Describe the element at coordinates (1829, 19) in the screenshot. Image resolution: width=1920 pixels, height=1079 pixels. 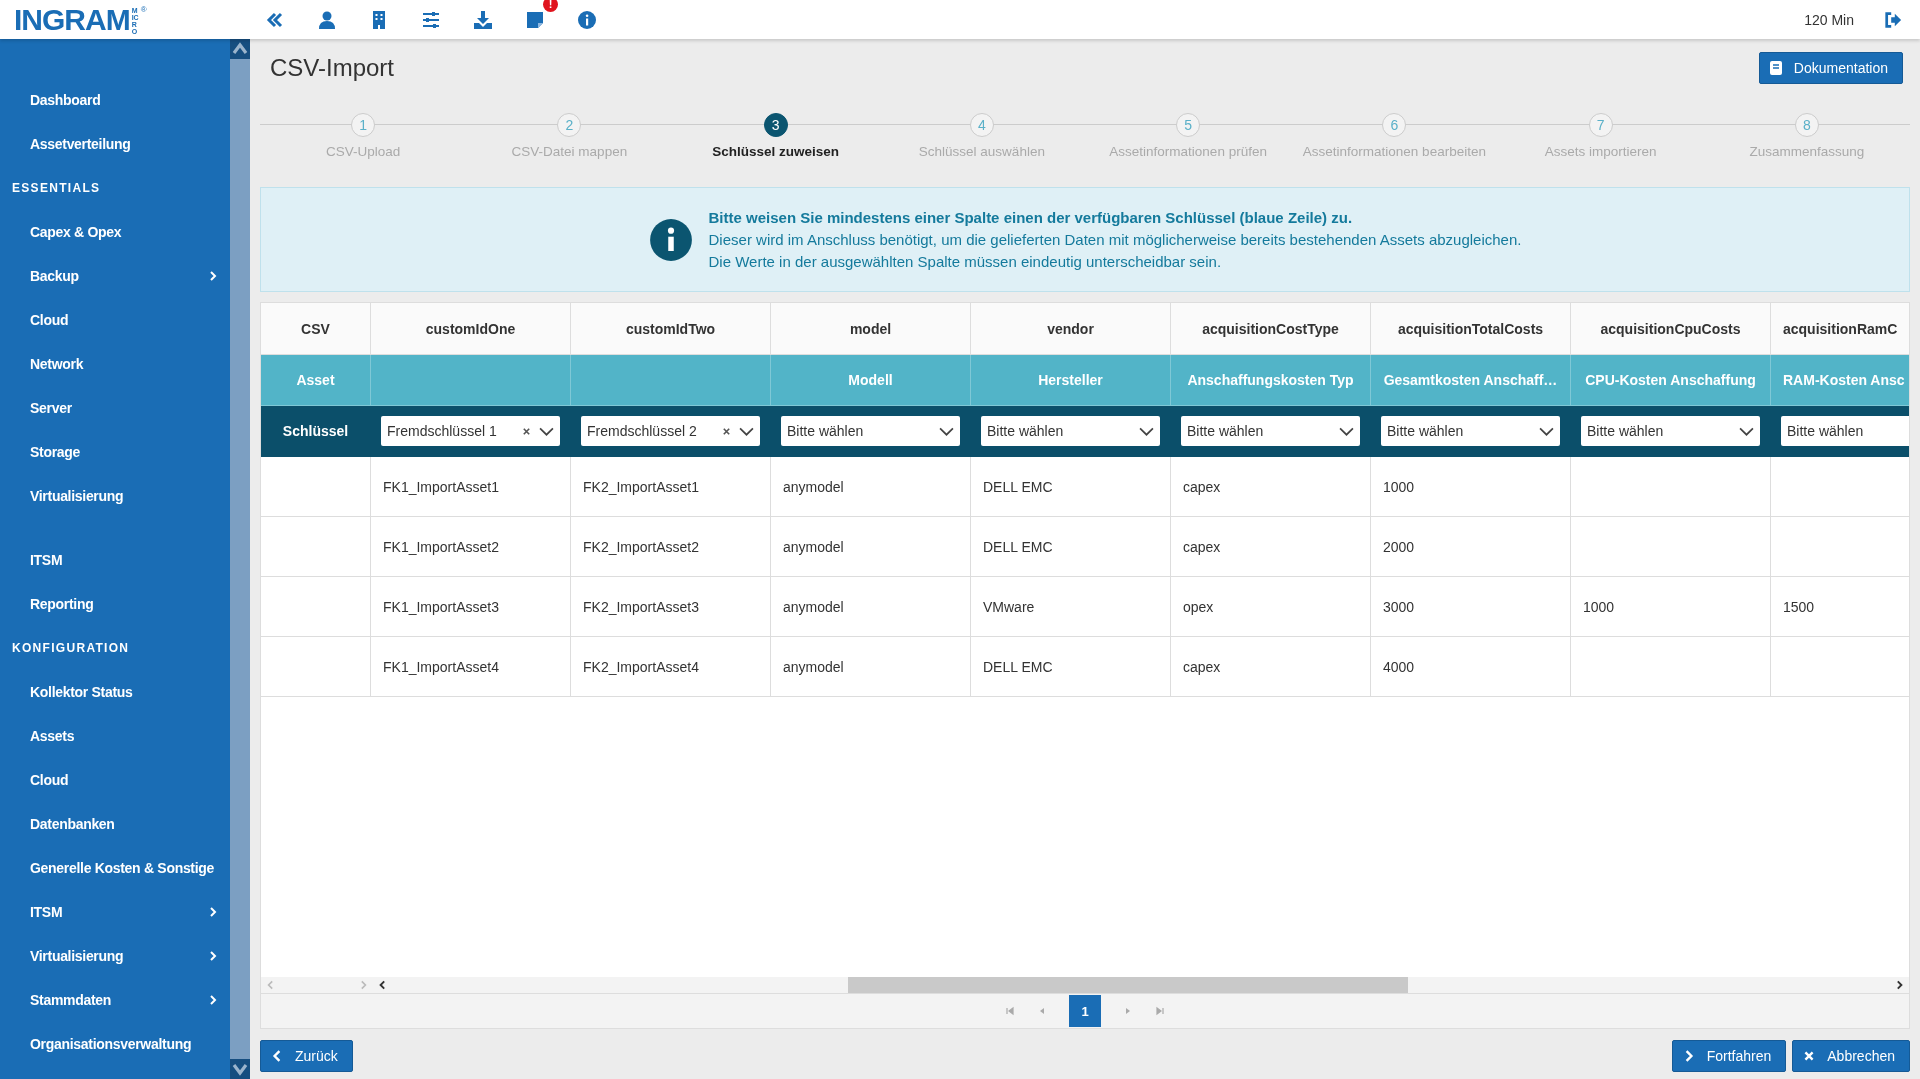
I see `session-timer: 120 Min` at that location.